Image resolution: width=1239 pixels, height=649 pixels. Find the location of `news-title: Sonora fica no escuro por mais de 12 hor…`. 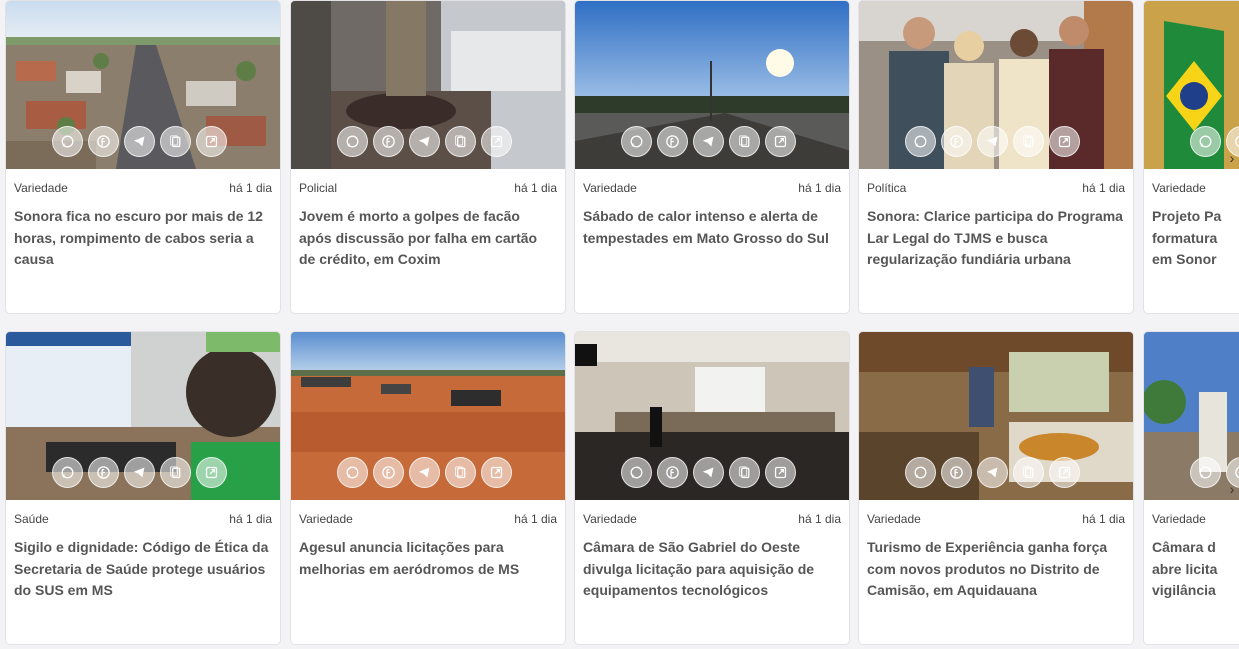

news-title: Sonora fica no escuro por mais de 12 hor… is located at coordinates (142, 238).